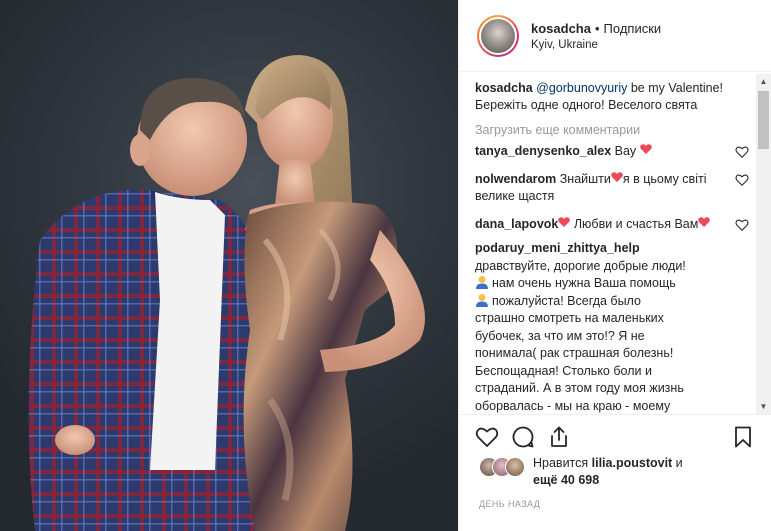 This screenshot has width=771, height=531. Describe the element at coordinates (509, 504) in the screenshot. I see `post-timestamp: ДЕНЬ НАЗАД` at that location.